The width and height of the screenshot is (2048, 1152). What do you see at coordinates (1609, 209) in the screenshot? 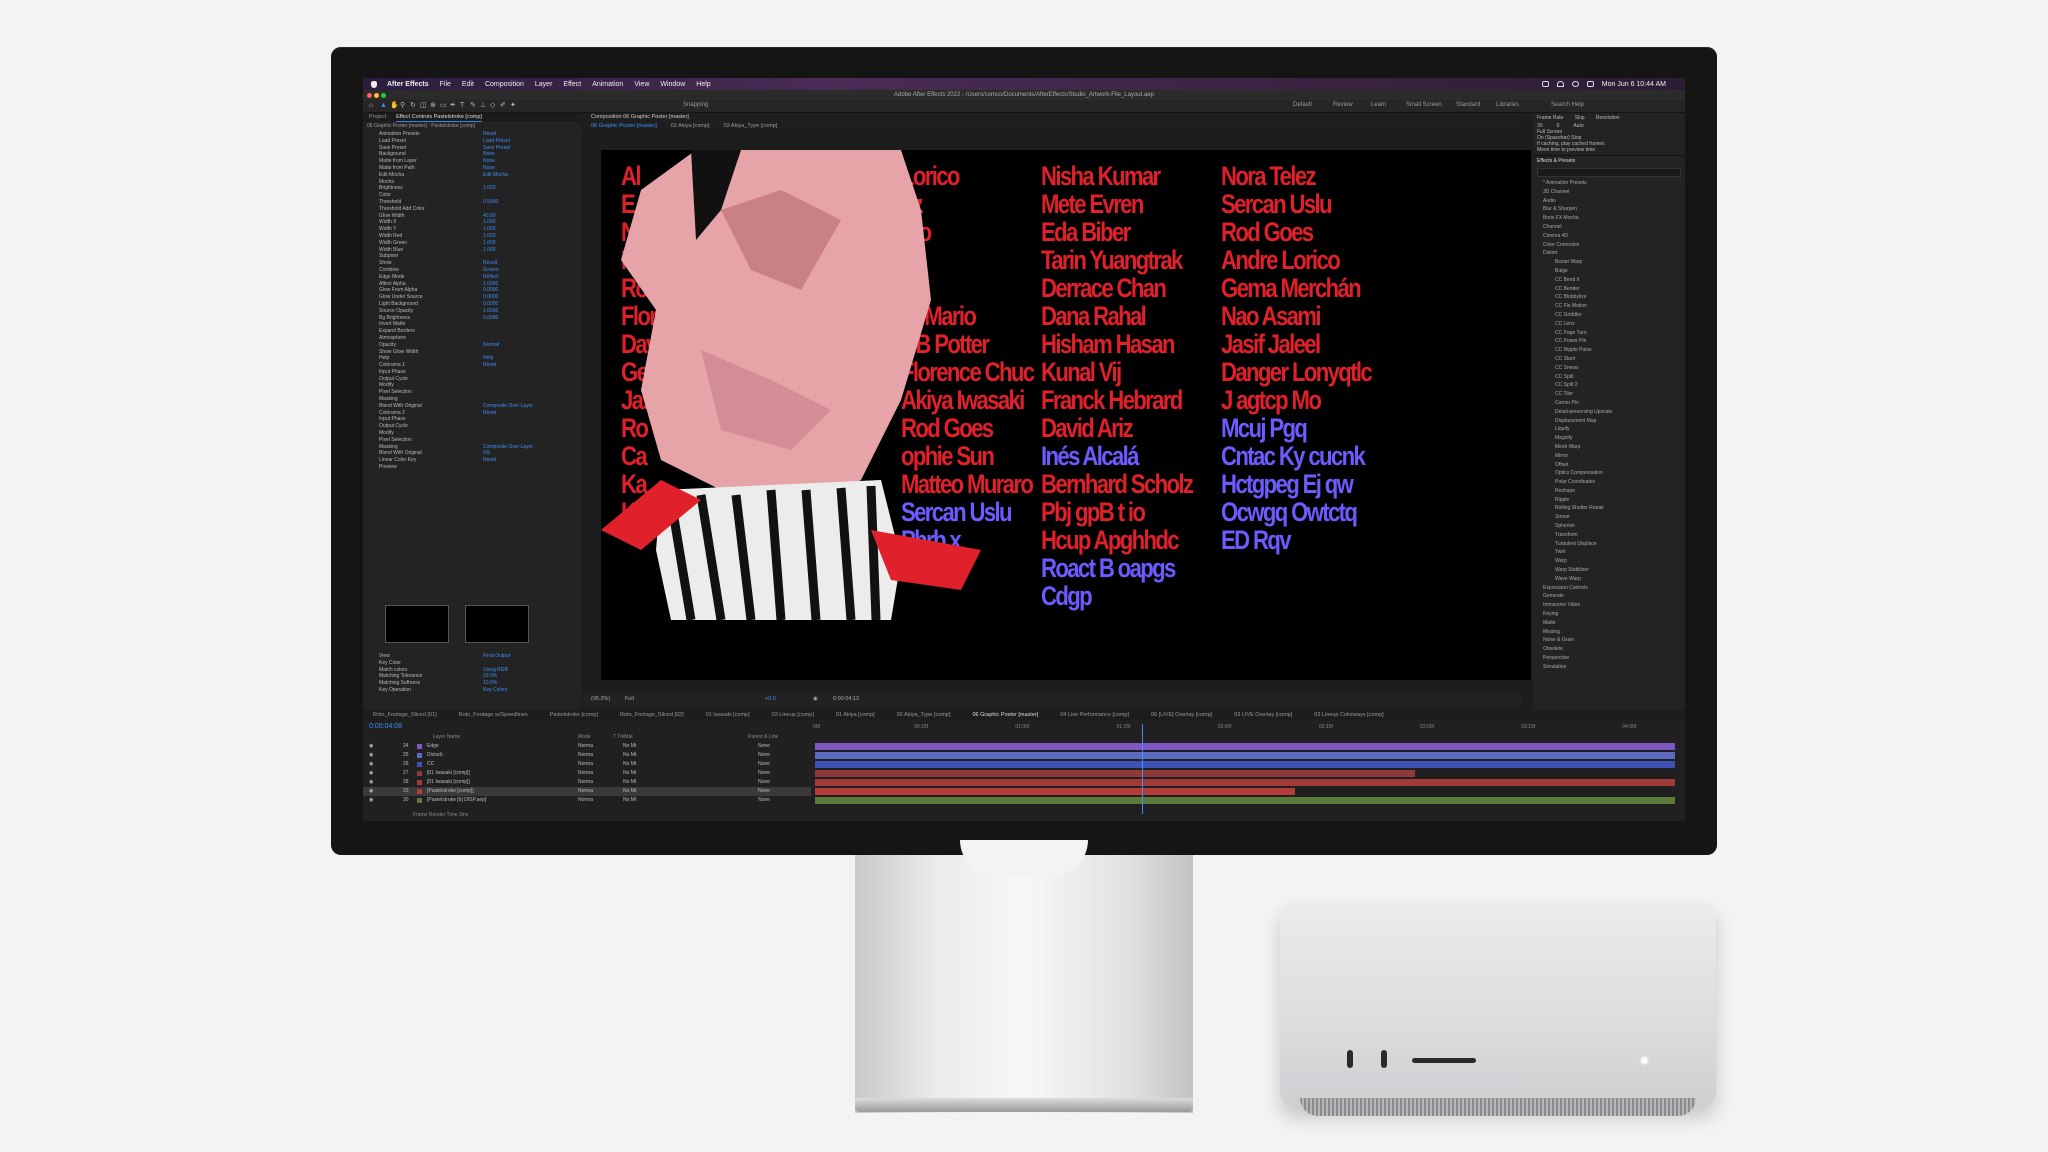
I see `effect-category: Blur & Sharpen` at bounding box center [1609, 209].